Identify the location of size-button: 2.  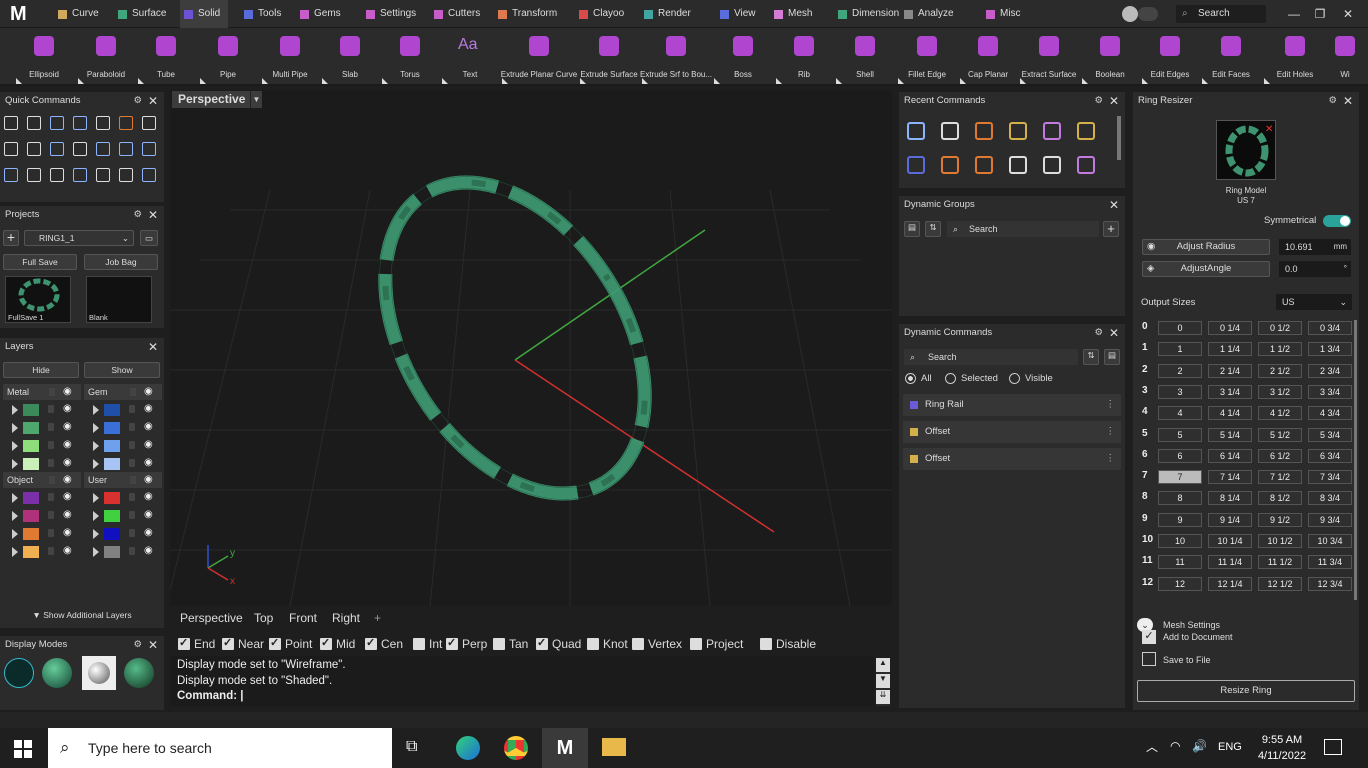
(1180, 370).